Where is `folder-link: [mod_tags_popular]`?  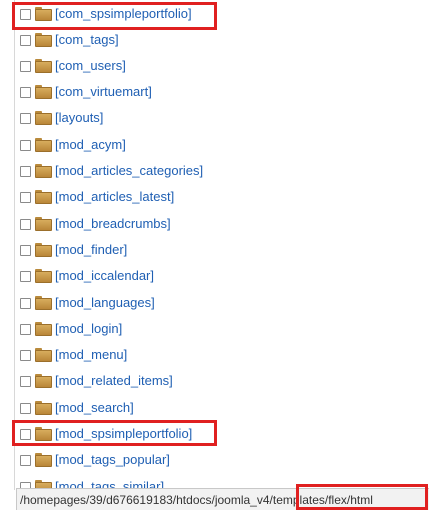 folder-link: [mod_tags_popular] is located at coordinates (112, 460).